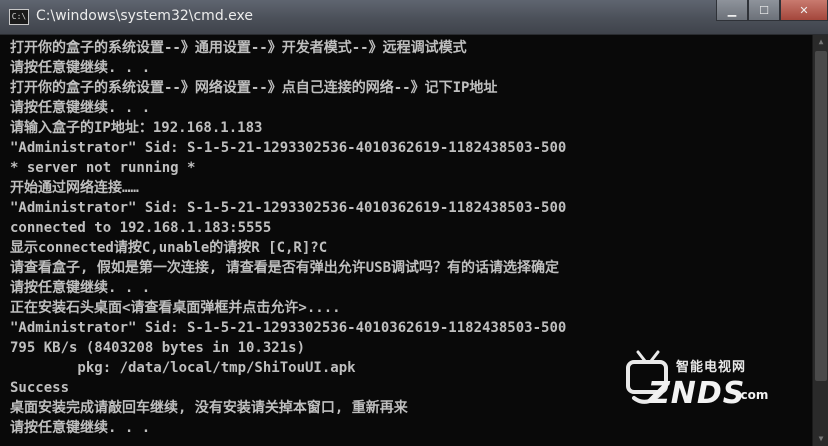 Image resolution: width=828 pixels, height=446 pixels. I want to click on window-controls: ▁ ☐ ✕, so click(772, 11).